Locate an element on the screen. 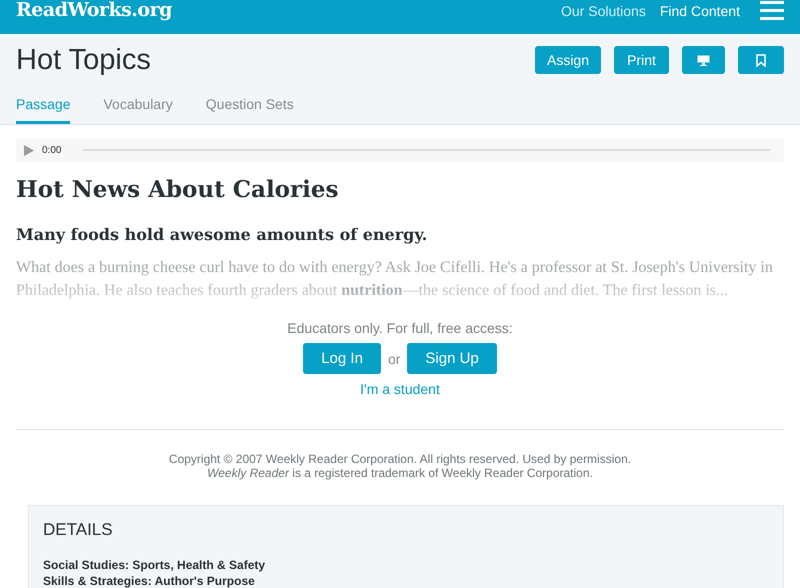 This screenshot has width=800, height=588. details-line: Social Studies: Sports, Health & Safety is located at coordinates (154, 565).